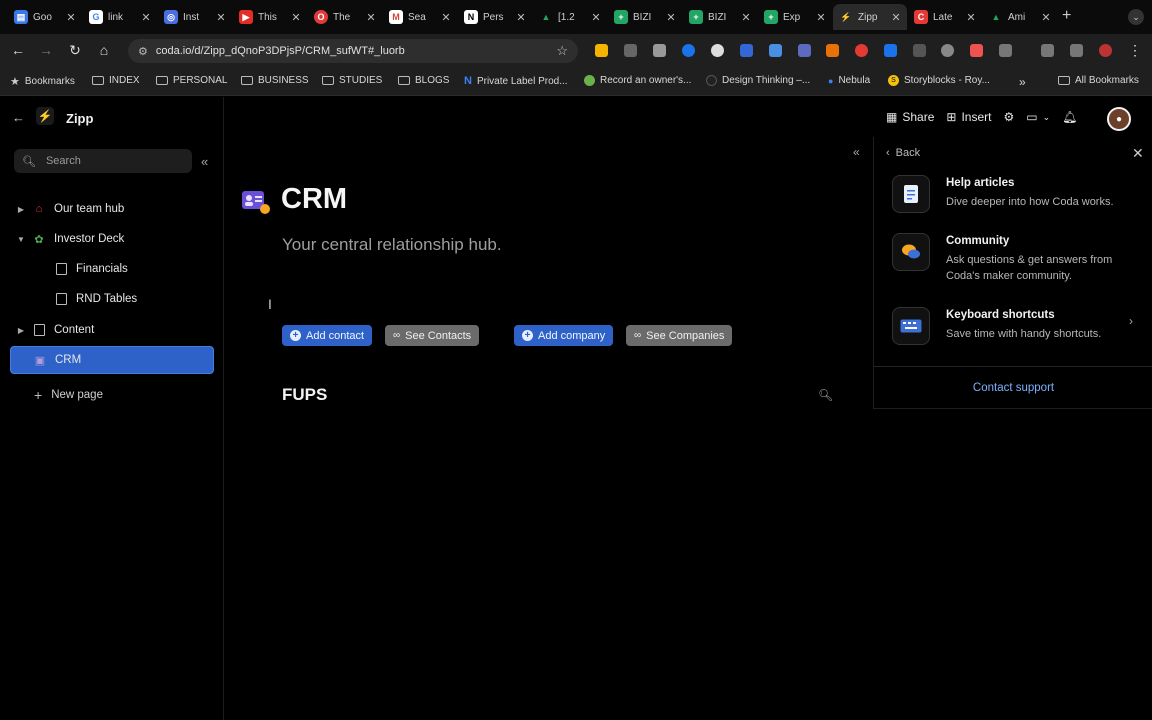  I want to click on bell-icon: 🔔︎, so click(1069, 117).